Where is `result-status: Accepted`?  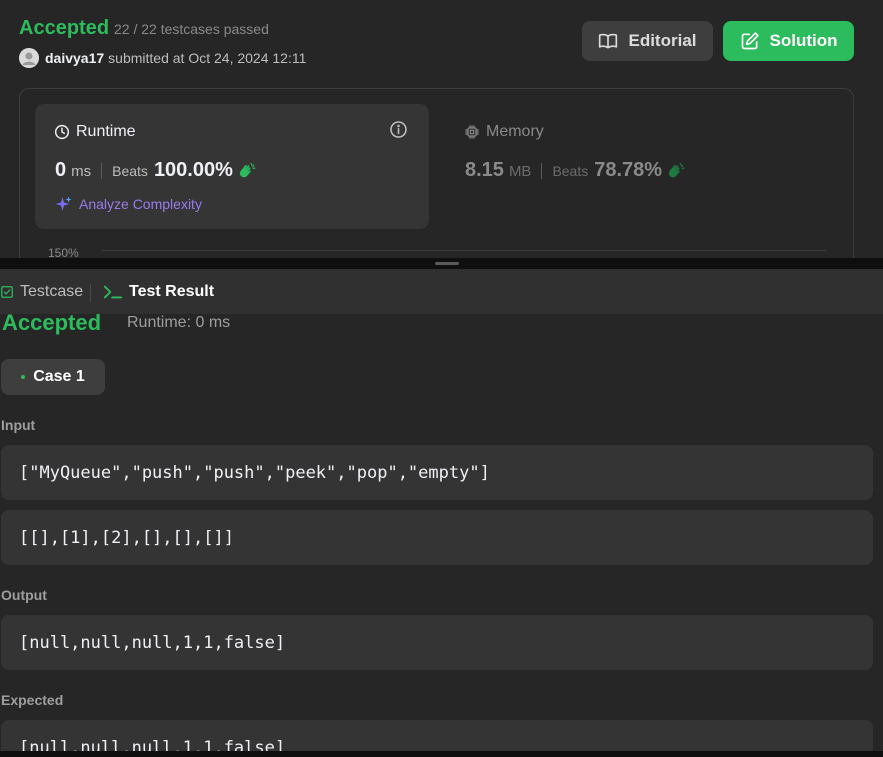
result-status: Accepted is located at coordinates (52, 324).